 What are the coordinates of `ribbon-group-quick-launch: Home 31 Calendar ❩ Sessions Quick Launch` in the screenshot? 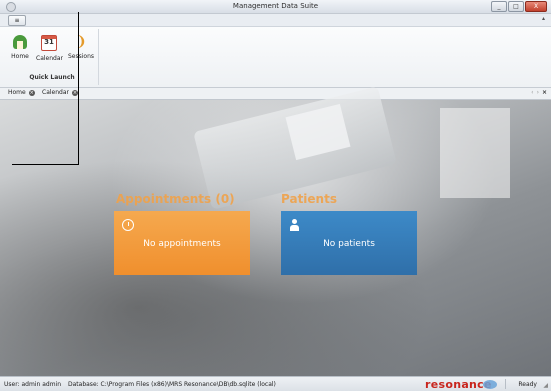 It's located at (52, 57).